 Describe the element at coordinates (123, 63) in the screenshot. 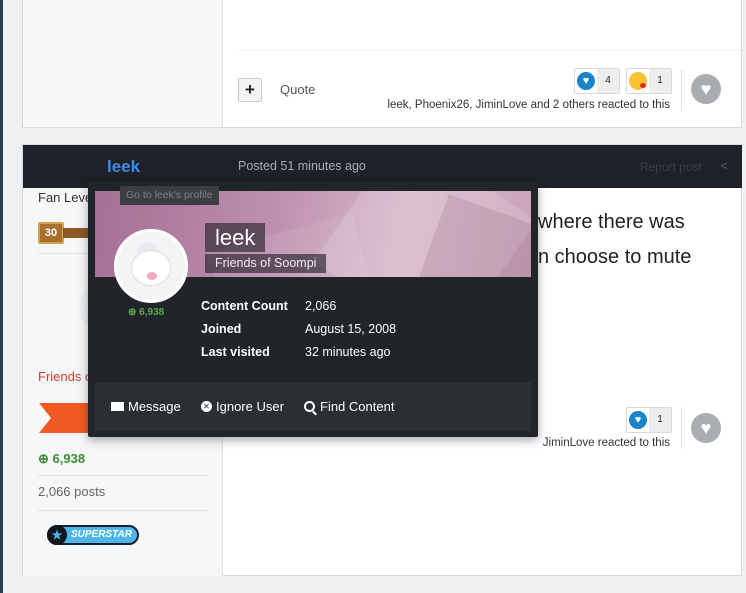

I see `previous-post-sidebar` at that location.